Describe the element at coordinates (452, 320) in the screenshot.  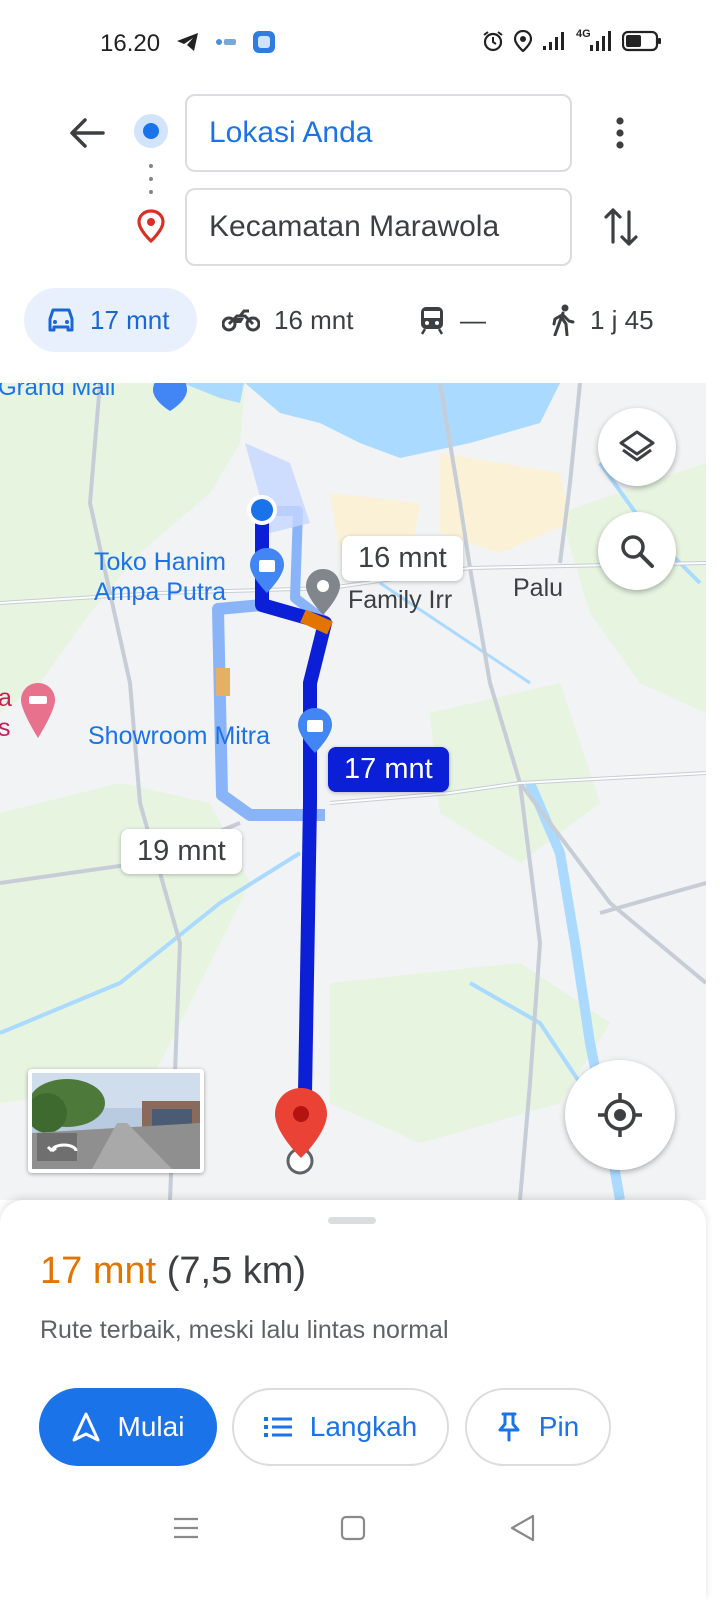
I see `tab-transit: —` at that location.